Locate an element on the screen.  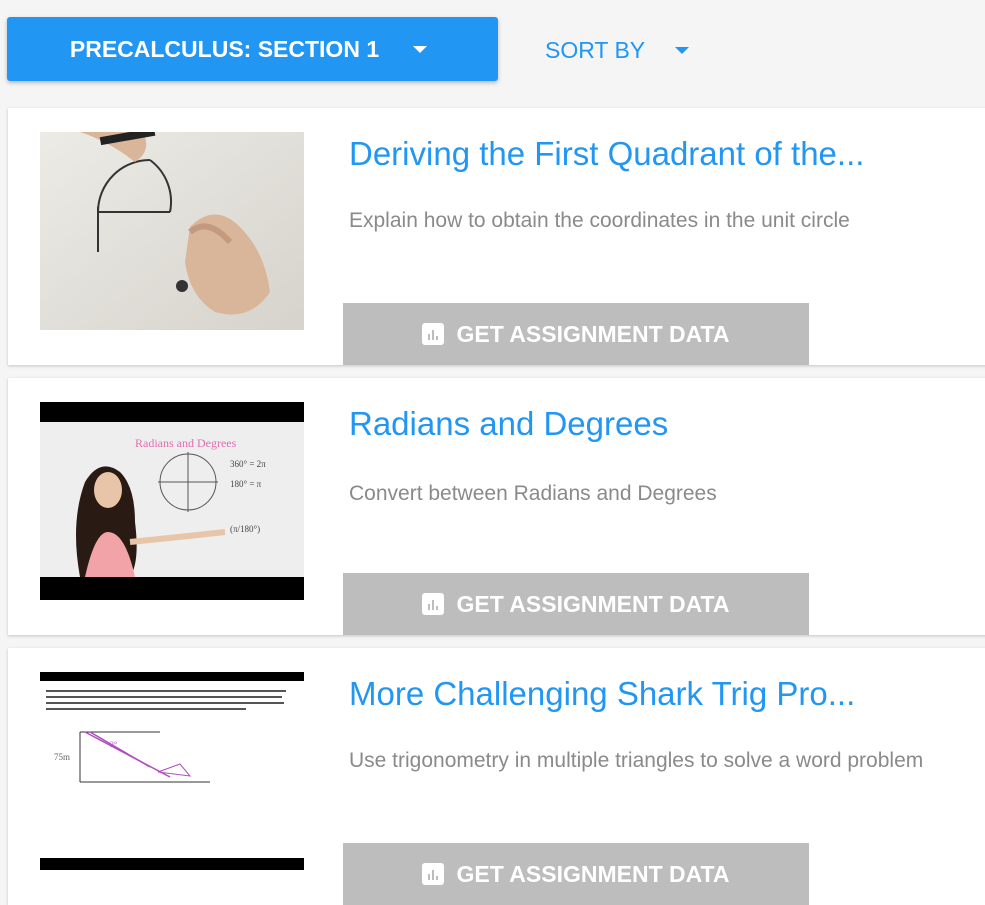
toolbar: PRECALCULUS: SECTION 1 SORT BY is located at coordinates (492, 50).